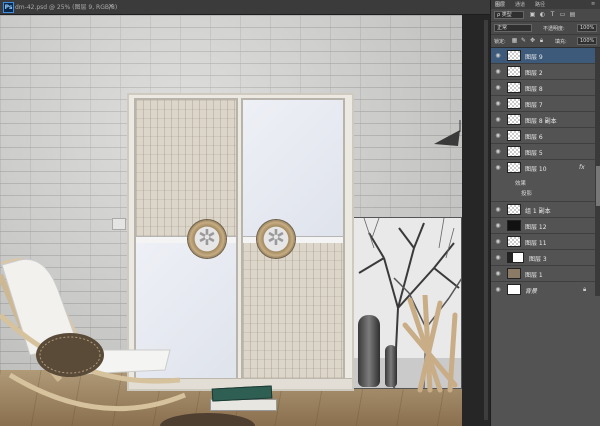 The width and height of the screenshot is (600, 426). Describe the element at coordinates (514, 40) in the screenshot. I see `lock-transparent-icon: ▦` at that location.